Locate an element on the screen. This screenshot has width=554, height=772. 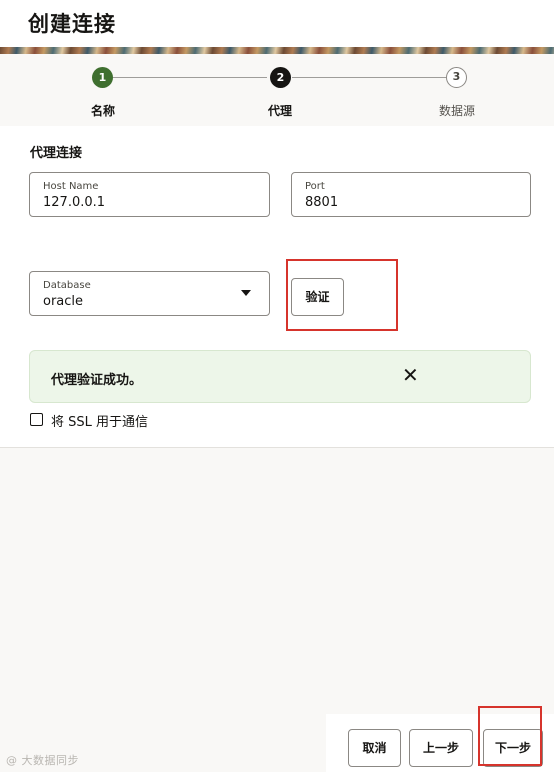
section-title: 代理连接 is located at coordinates (56, 153).